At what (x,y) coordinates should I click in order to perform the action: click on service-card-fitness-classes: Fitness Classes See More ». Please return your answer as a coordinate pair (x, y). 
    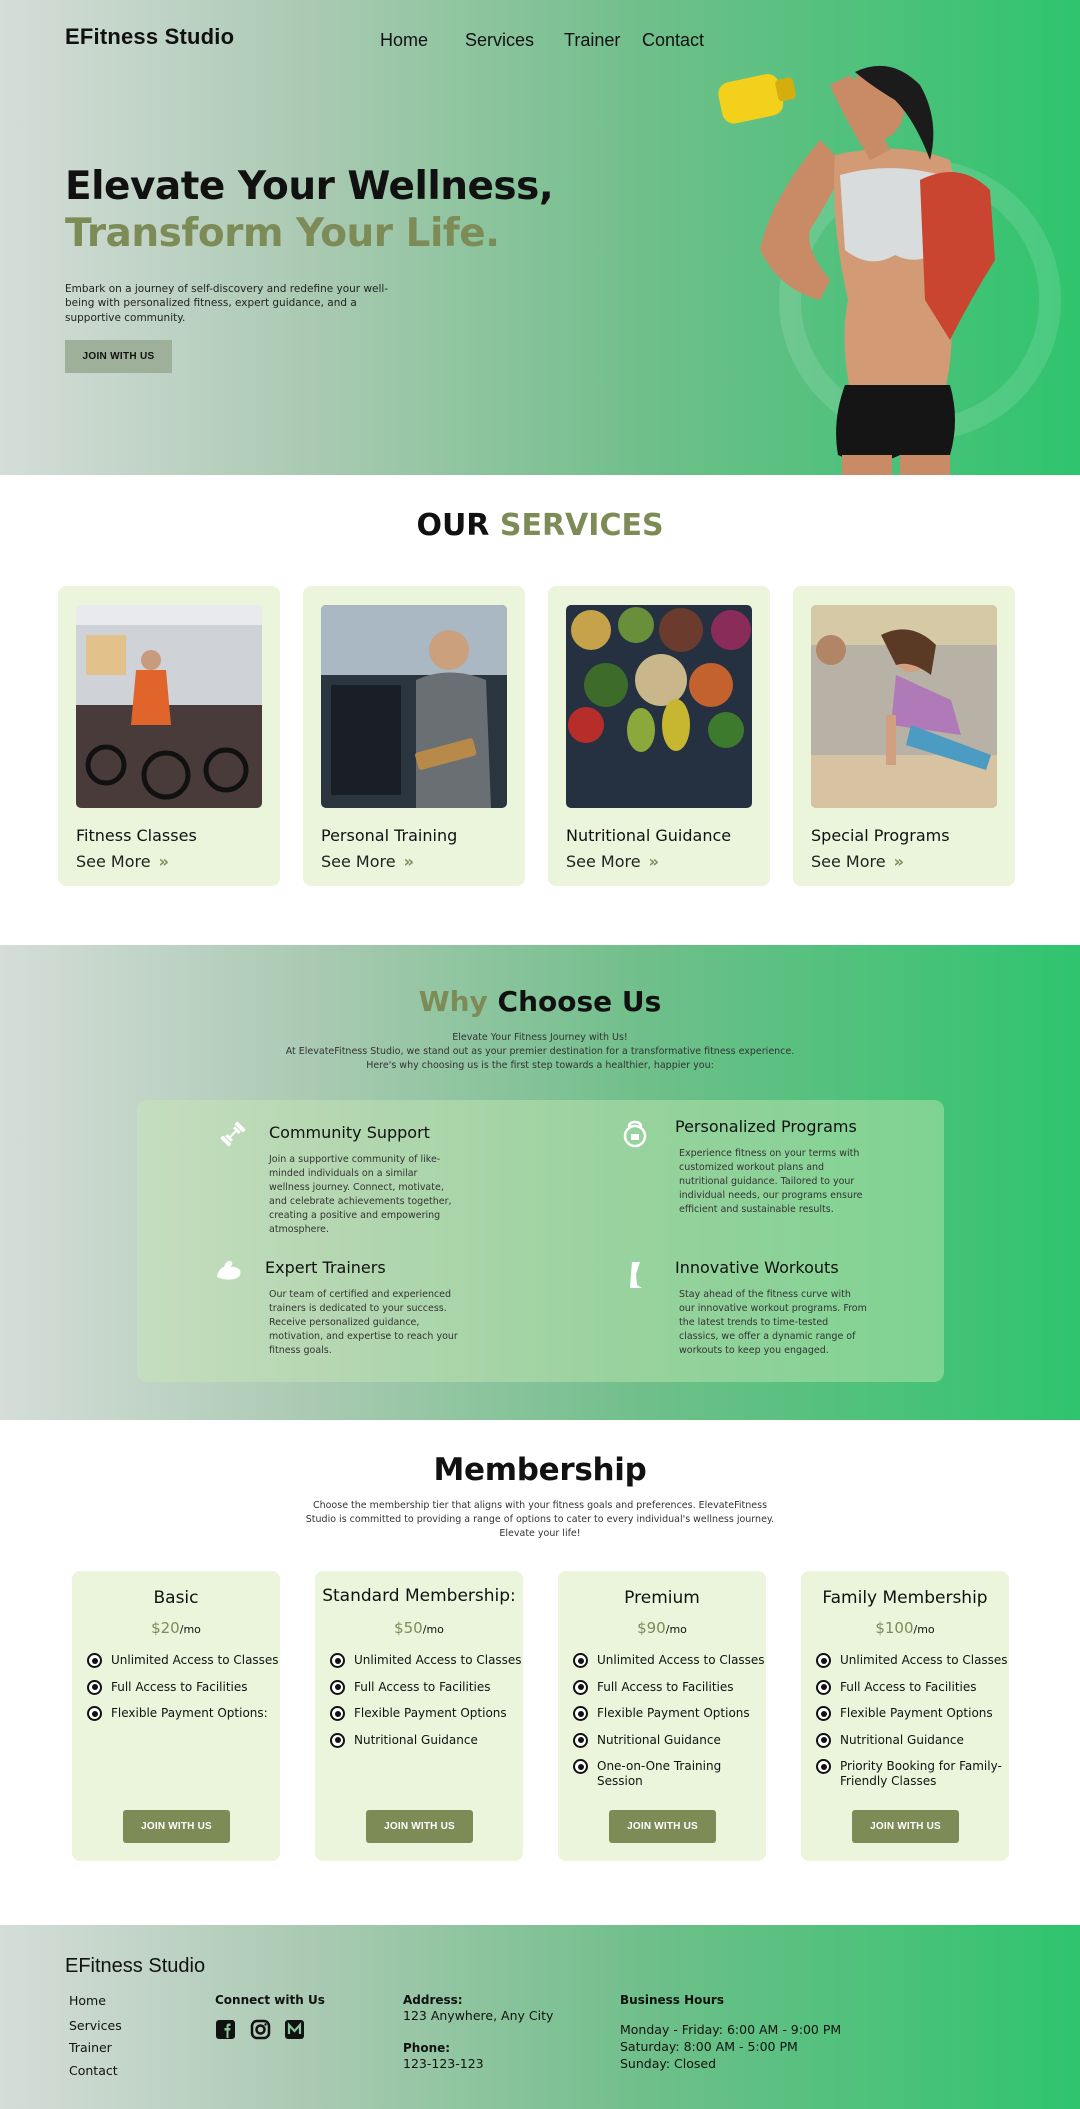
    Looking at the image, I should click on (169, 736).